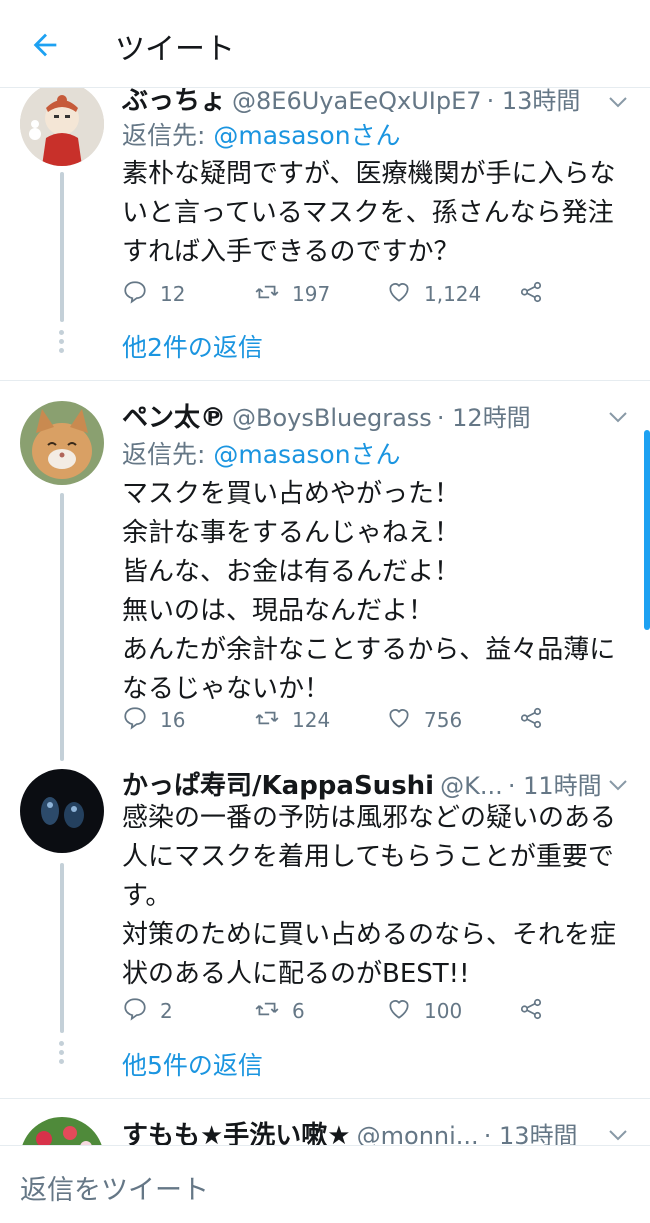  What do you see at coordinates (278, 611) in the screenshot?
I see `tweet-text-line: 無いのは、現品なんだよ！` at bounding box center [278, 611].